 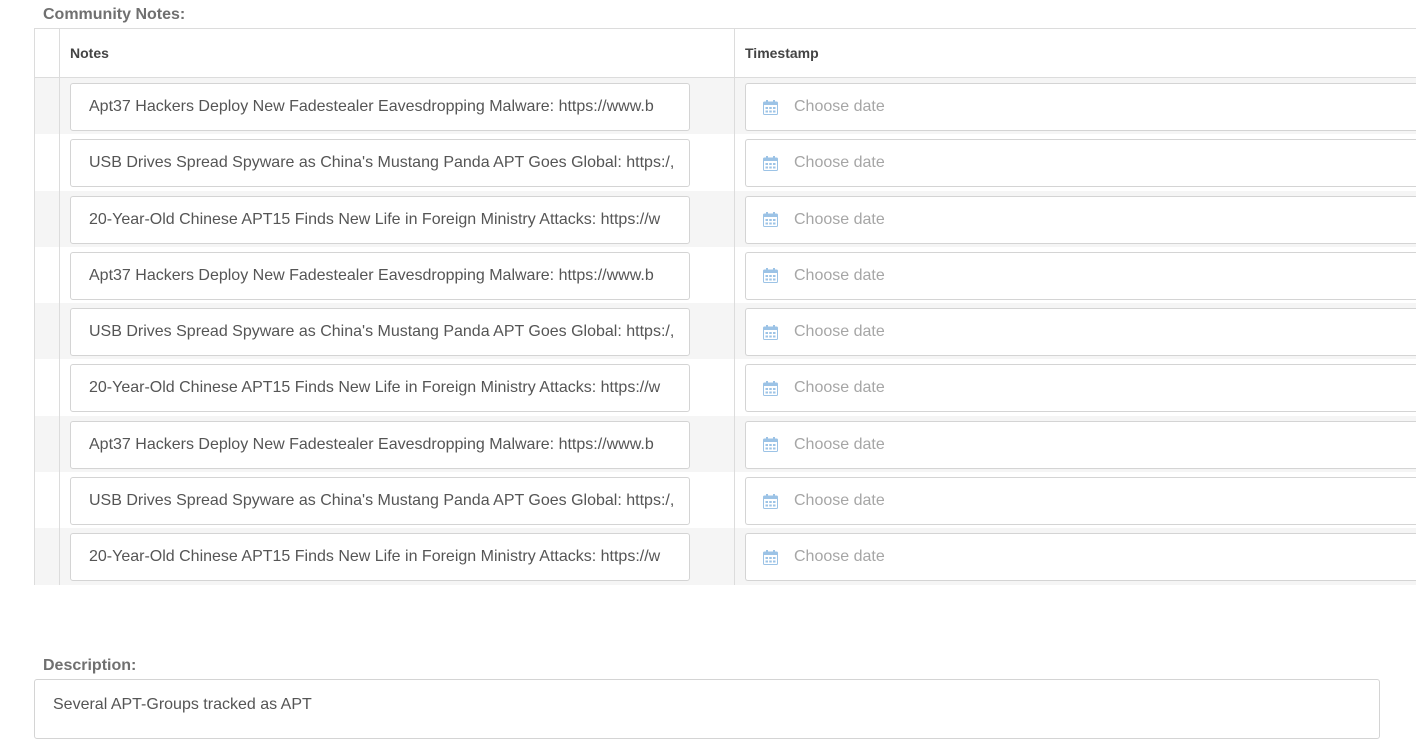 What do you see at coordinates (1075, 53) in the screenshot?
I see `column-header-timestamp: Timestamp` at bounding box center [1075, 53].